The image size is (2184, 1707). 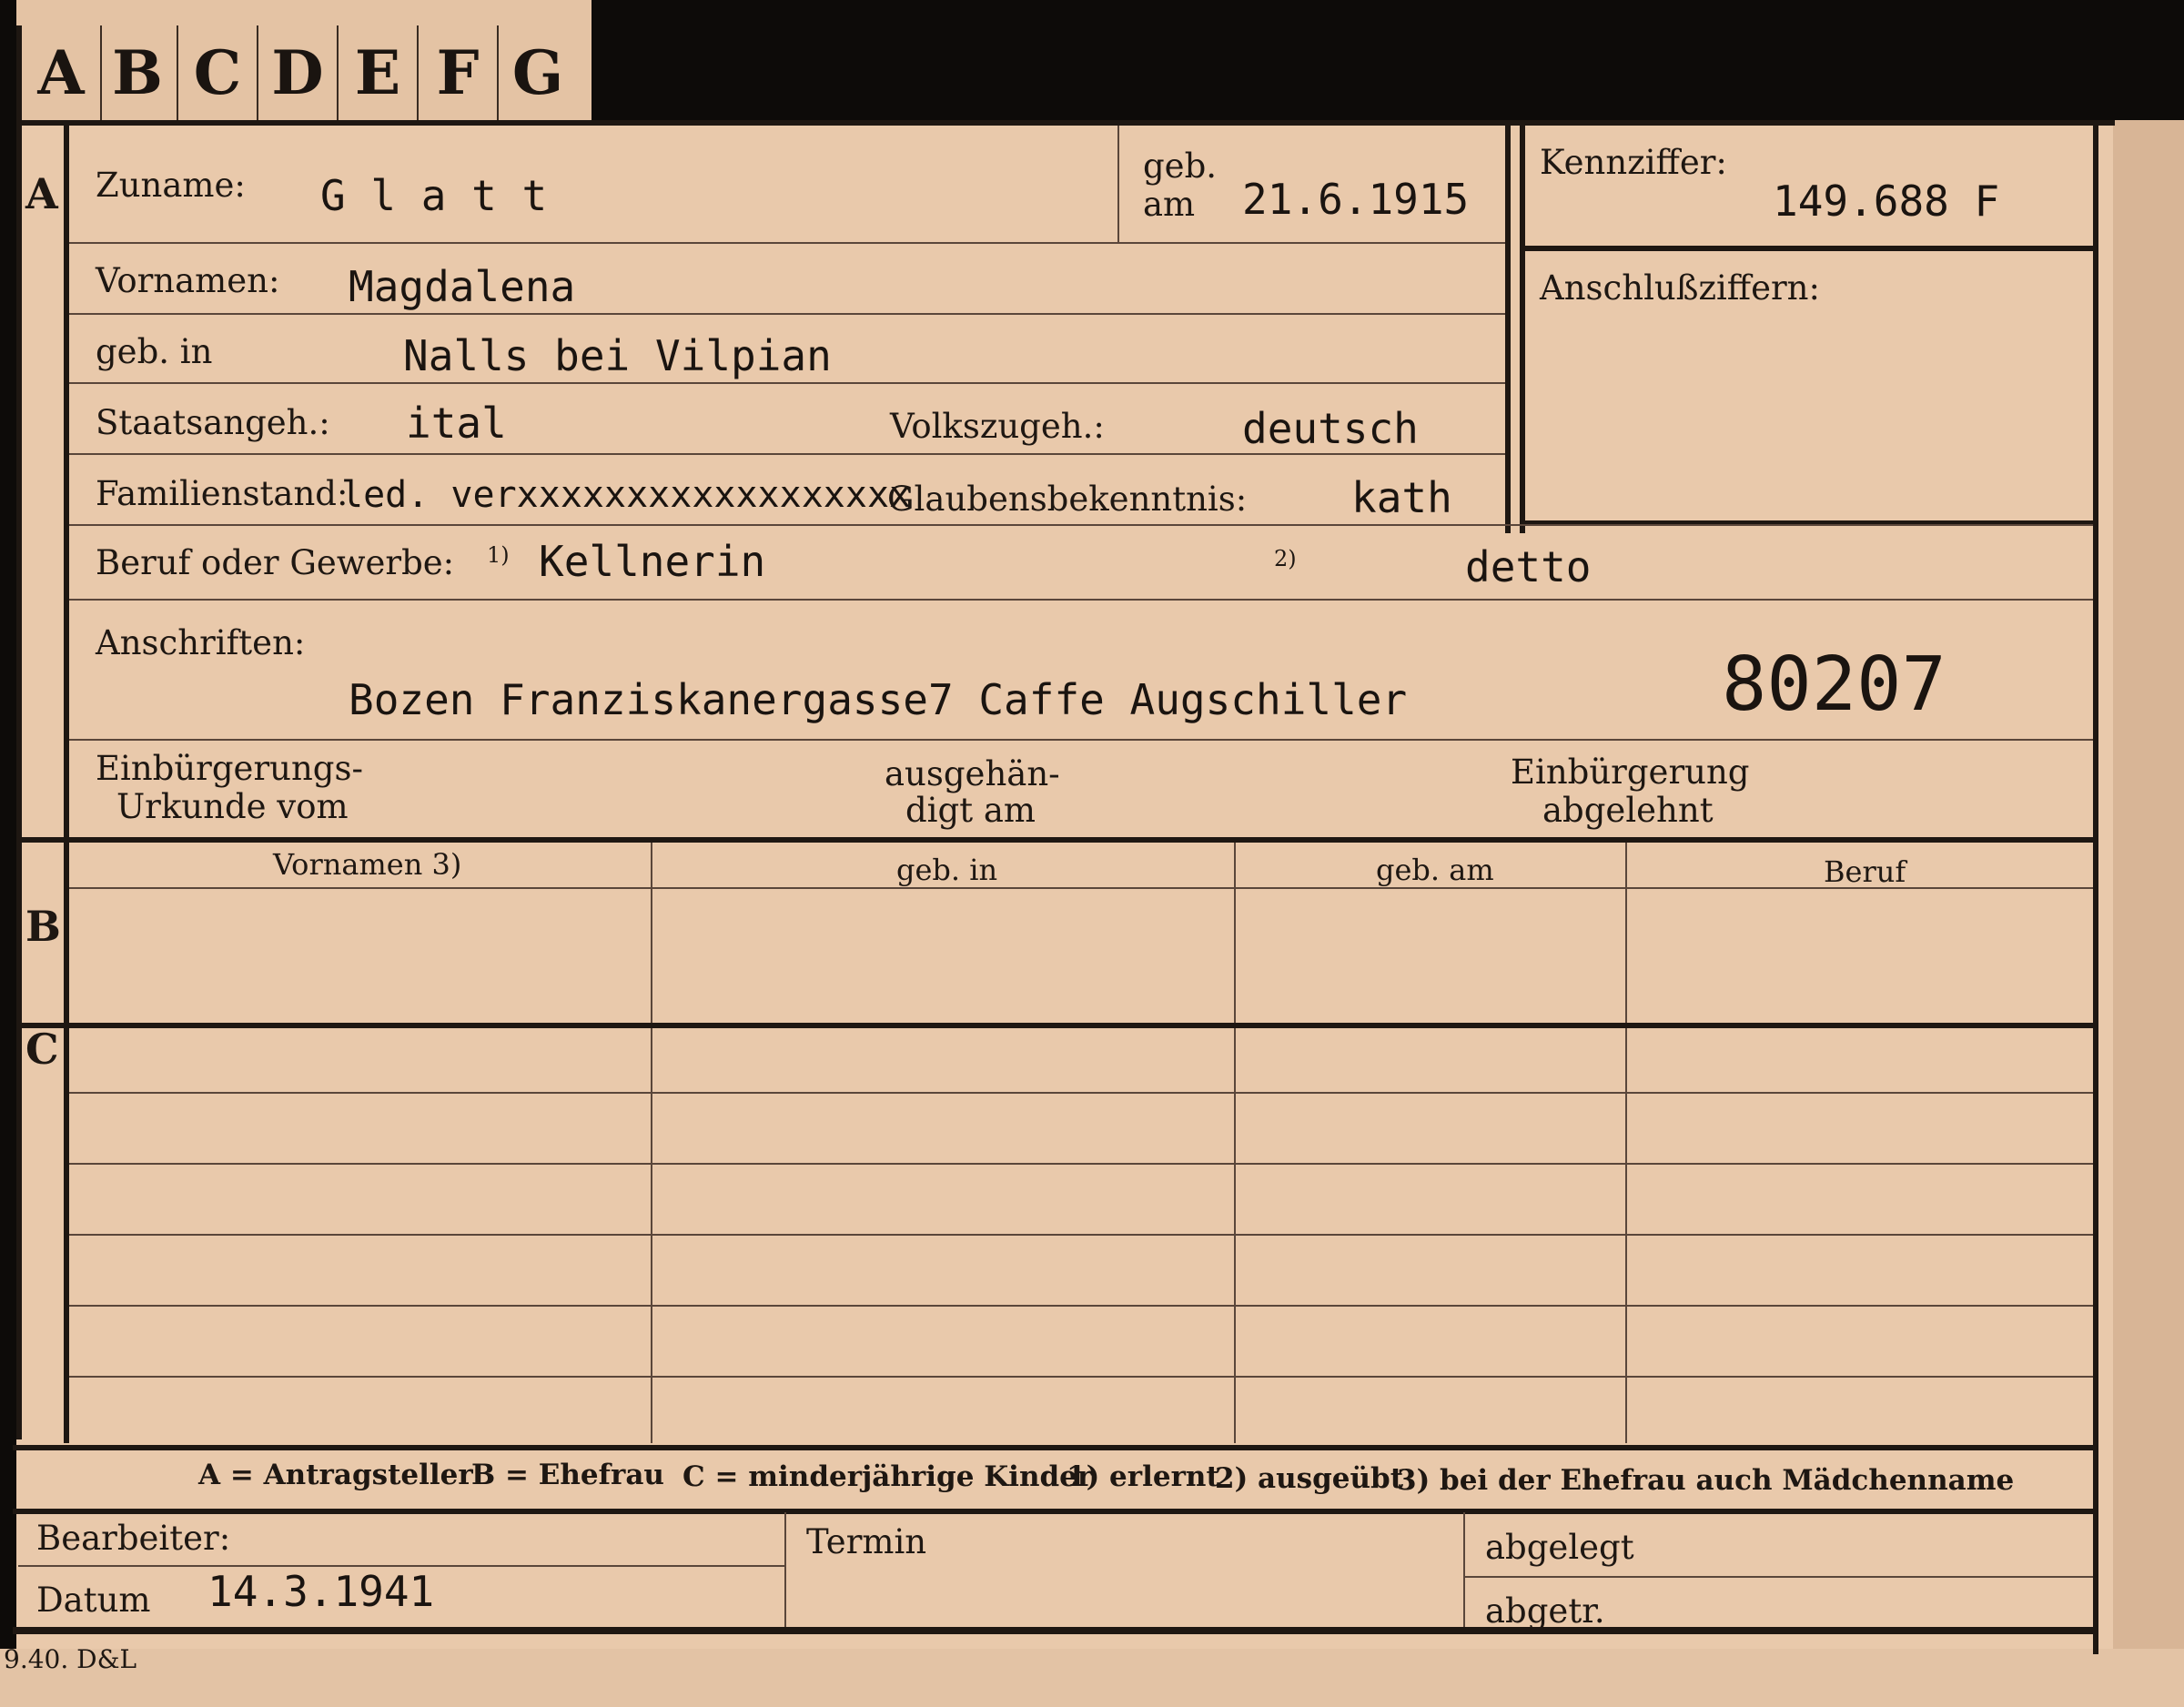 What do you see at coordinates (134, 1539) in the screenshot?
I see `label-bearbeiter: Bearbeiter:` at bounding box center [134, 1539].